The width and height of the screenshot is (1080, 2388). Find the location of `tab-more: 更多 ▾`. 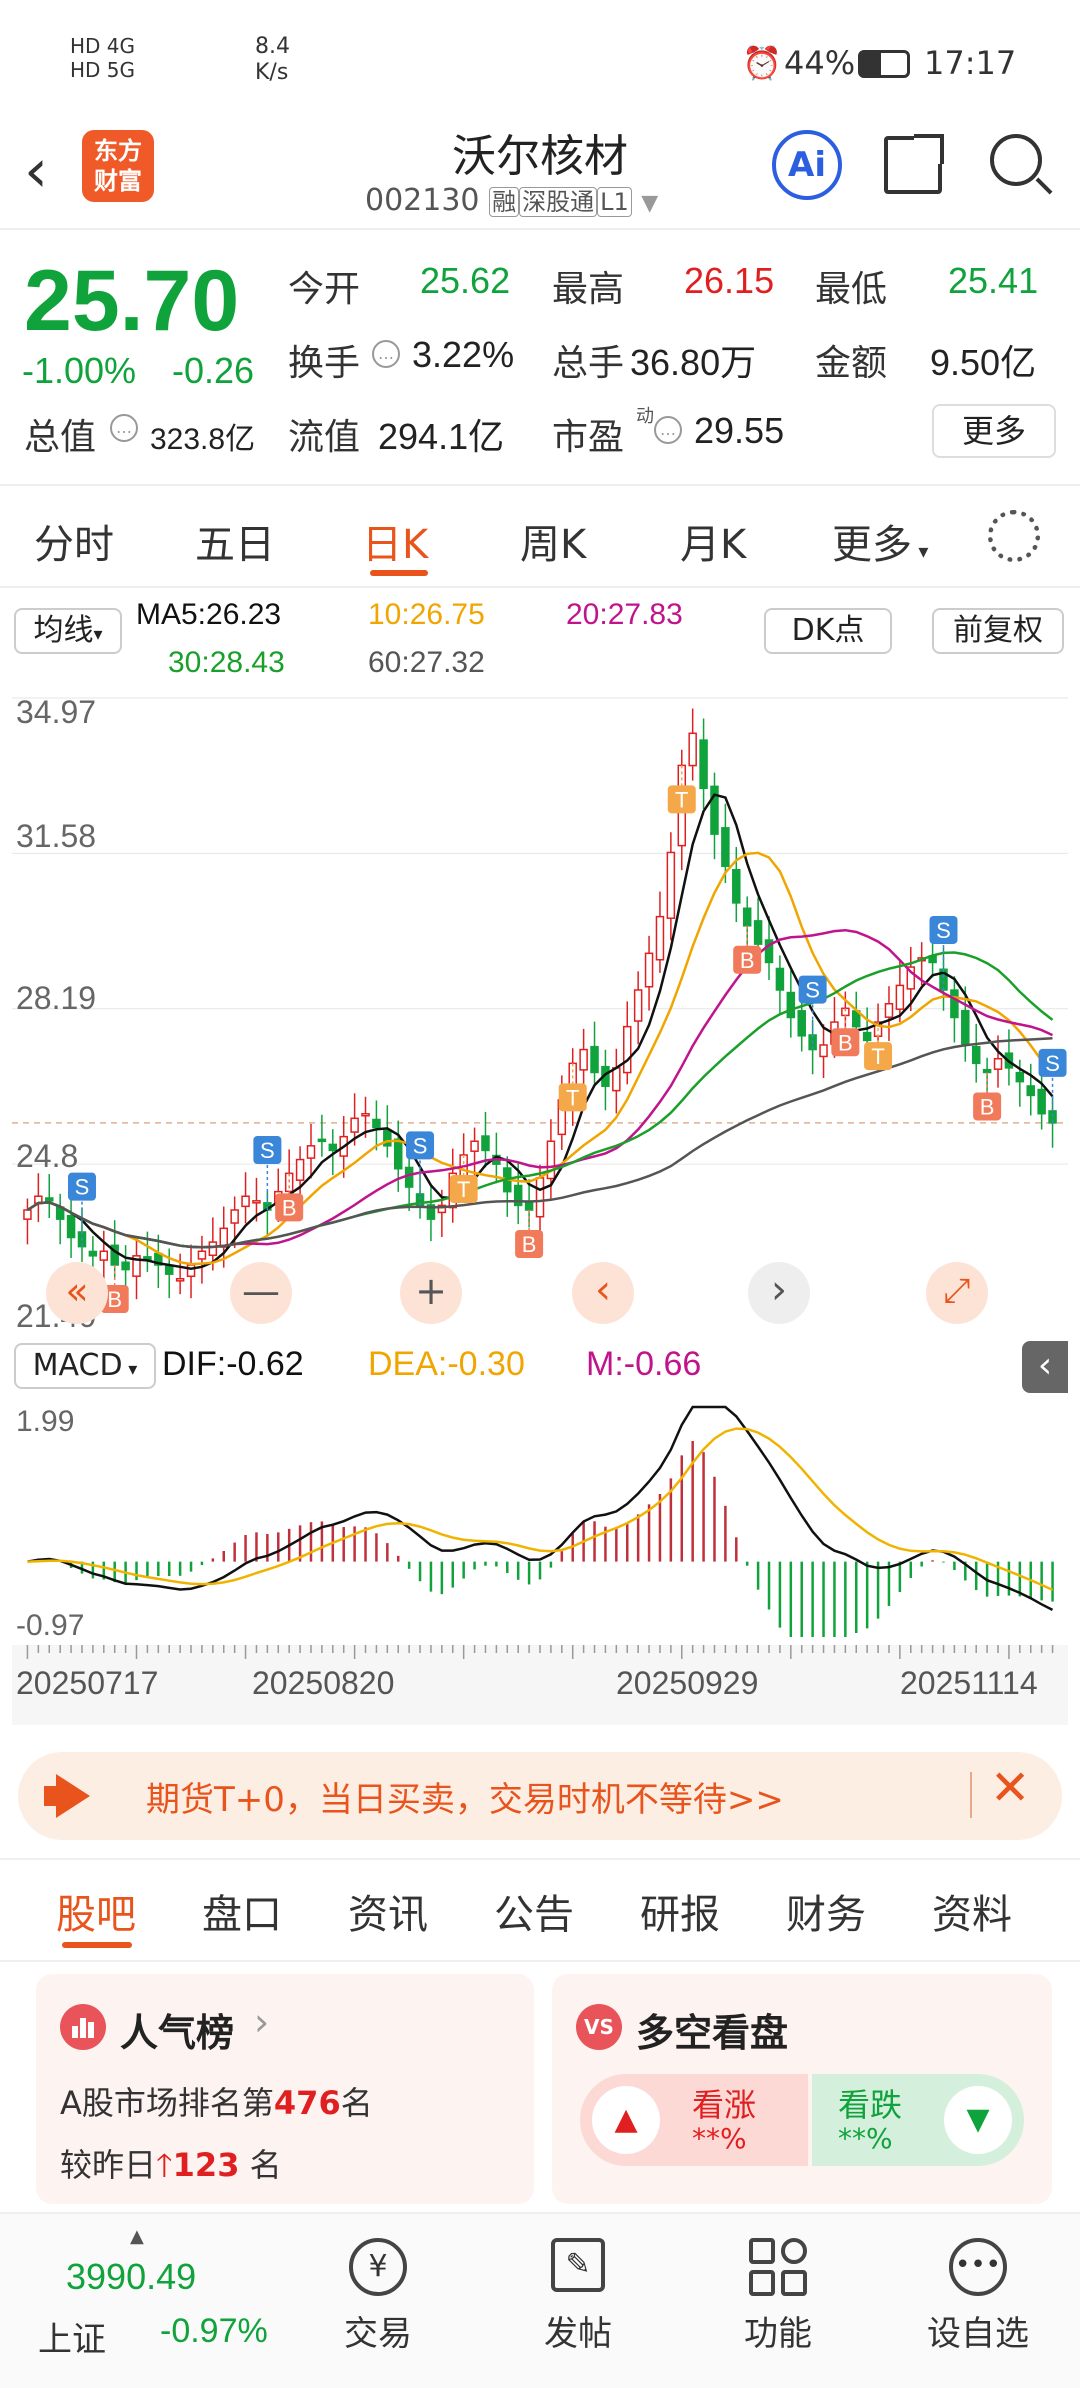

tab-more: 更多 ▾ is located at coordinates (880, 541).